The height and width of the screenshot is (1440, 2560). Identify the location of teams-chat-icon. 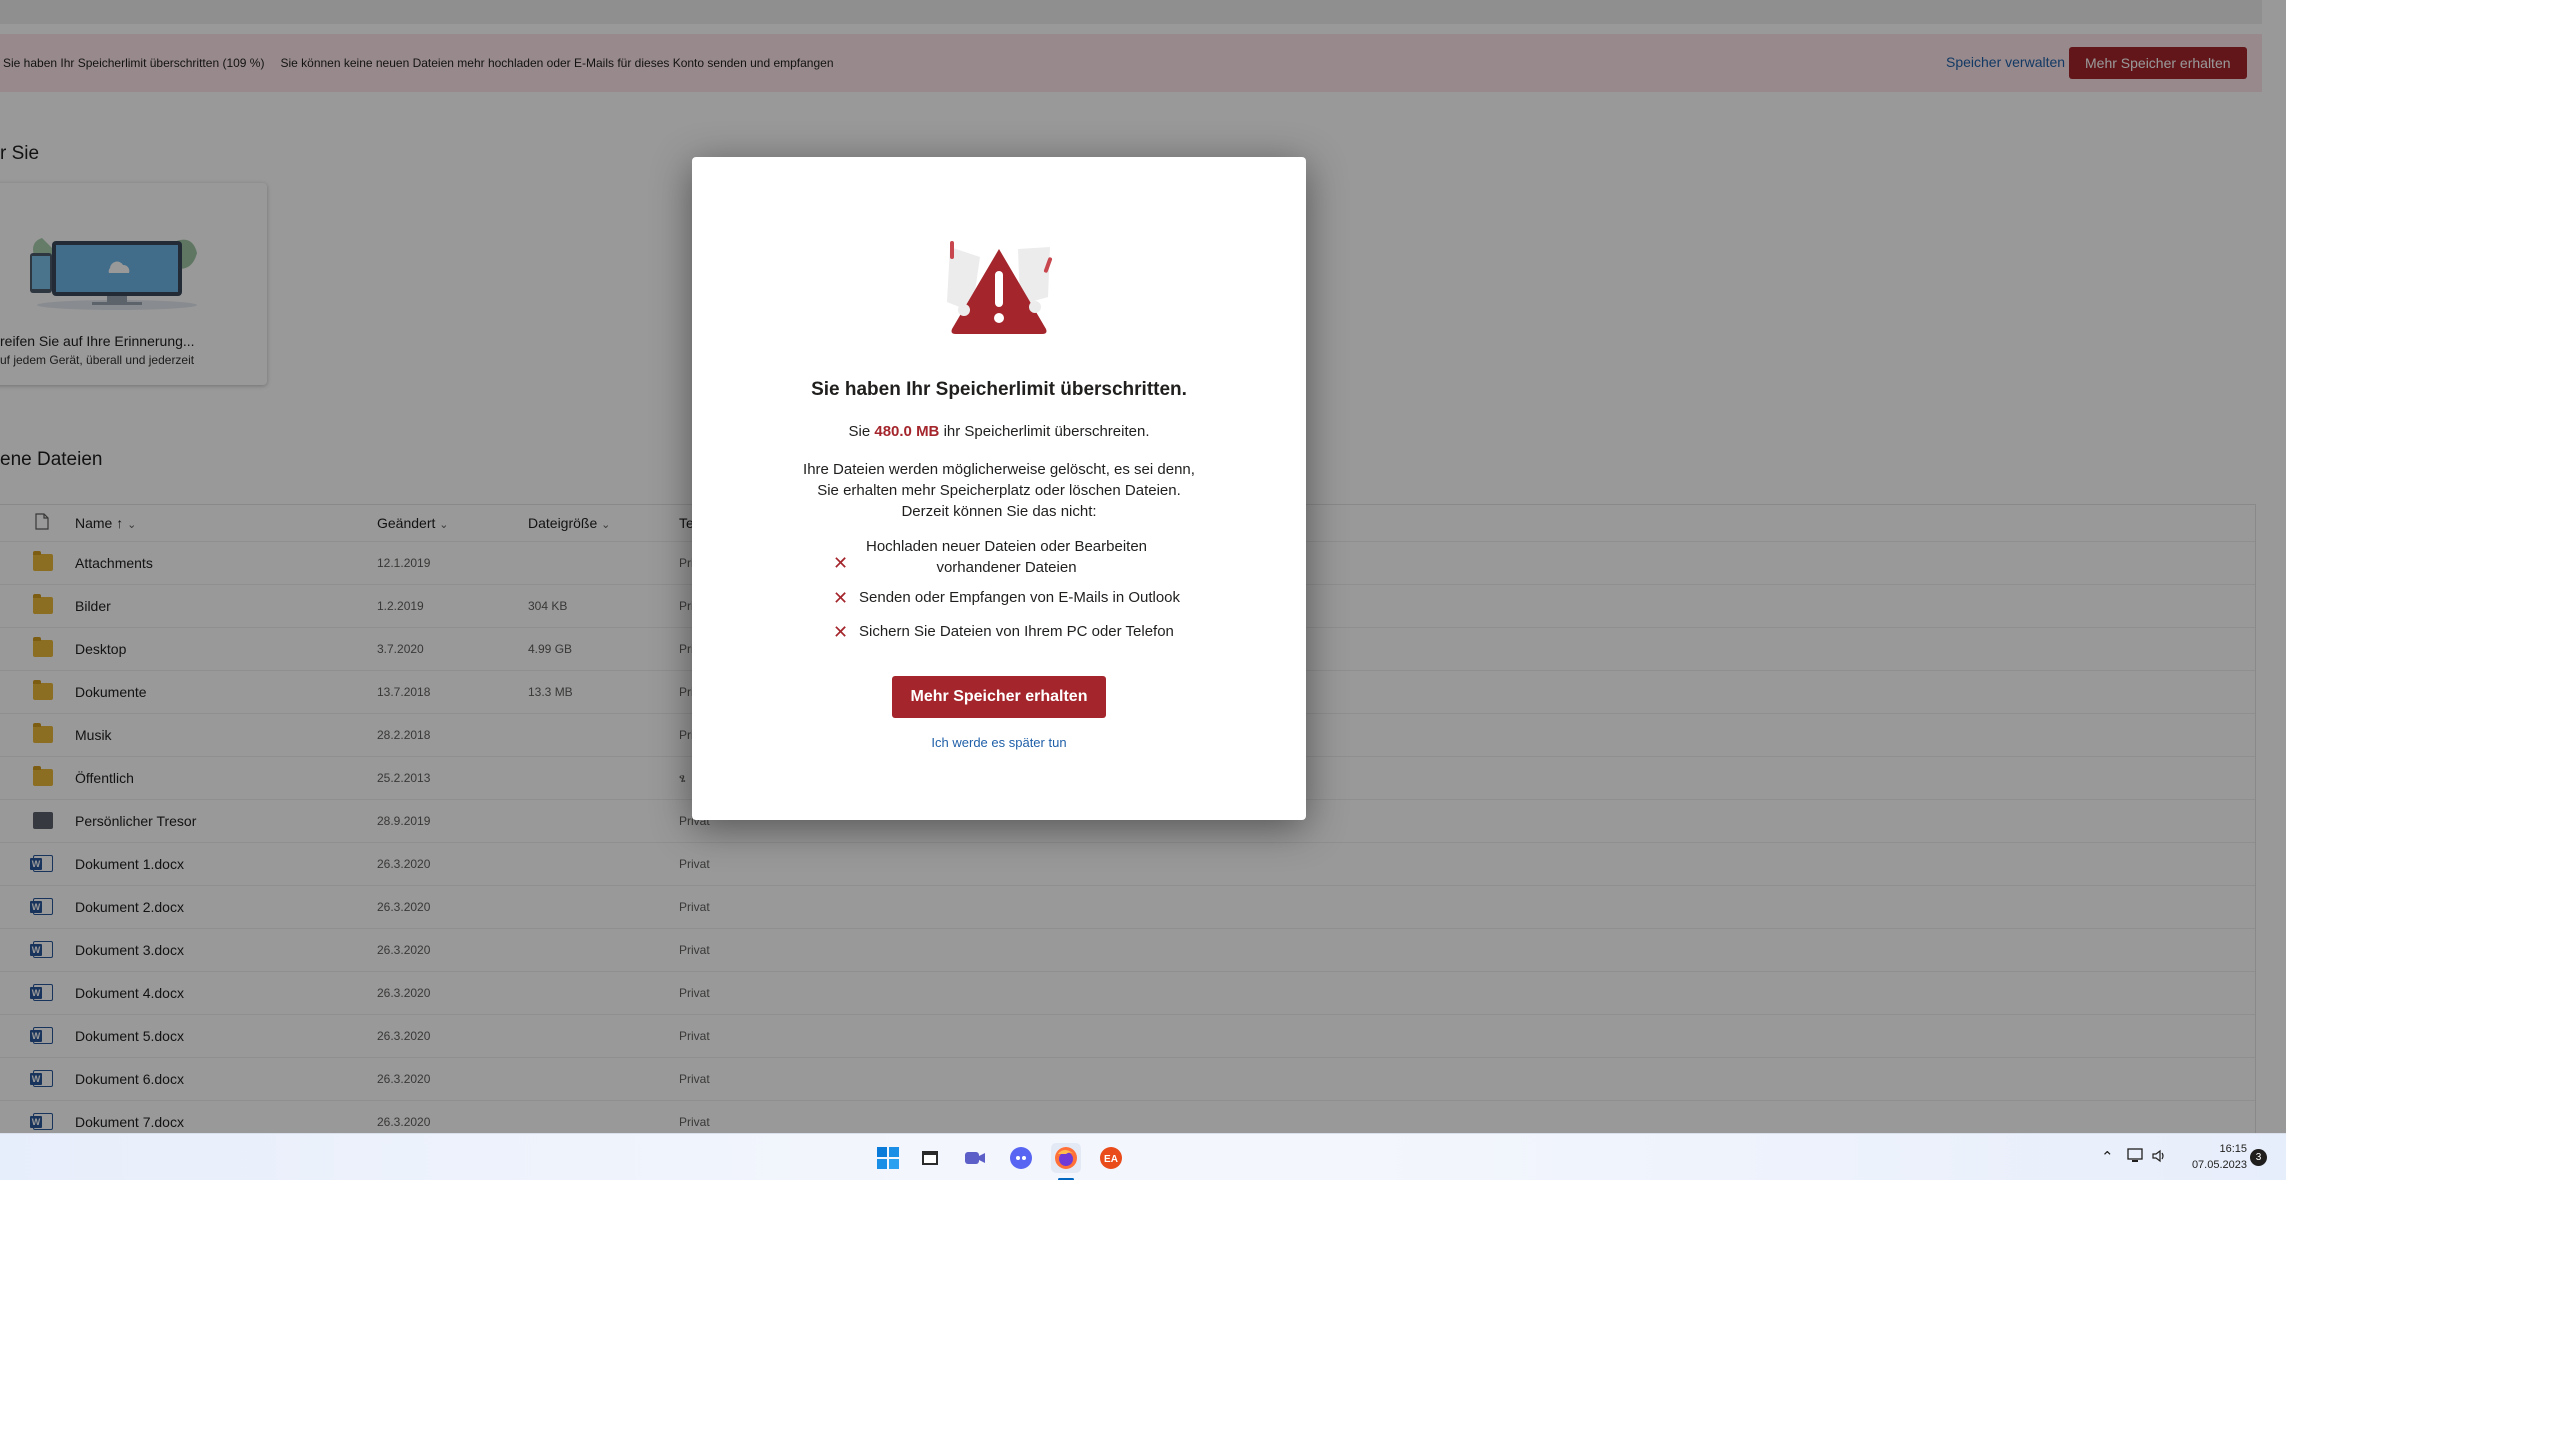
(975, 1158).